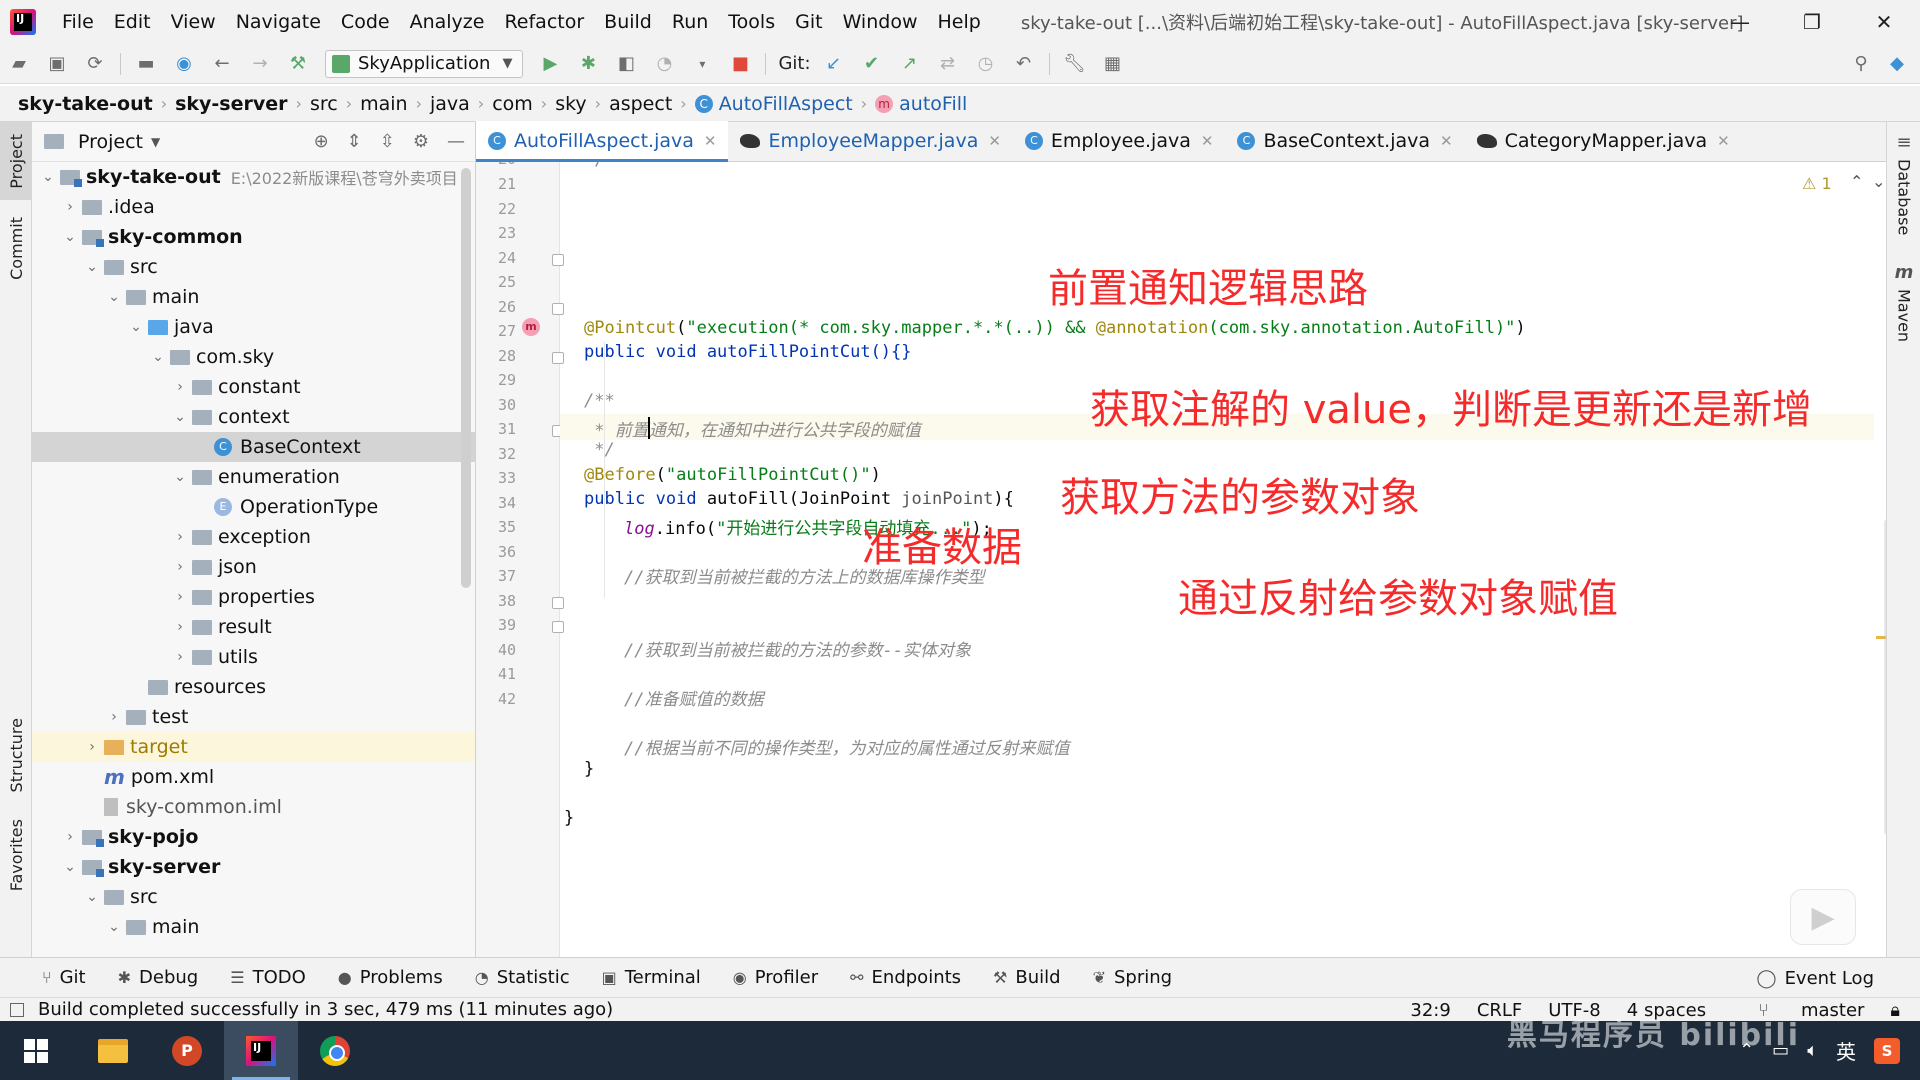 This screenshot has height=1080, width=1920. Describe the element at coordinates (690, 22) in the screenshot. I see `menu-run: Run` at that location.